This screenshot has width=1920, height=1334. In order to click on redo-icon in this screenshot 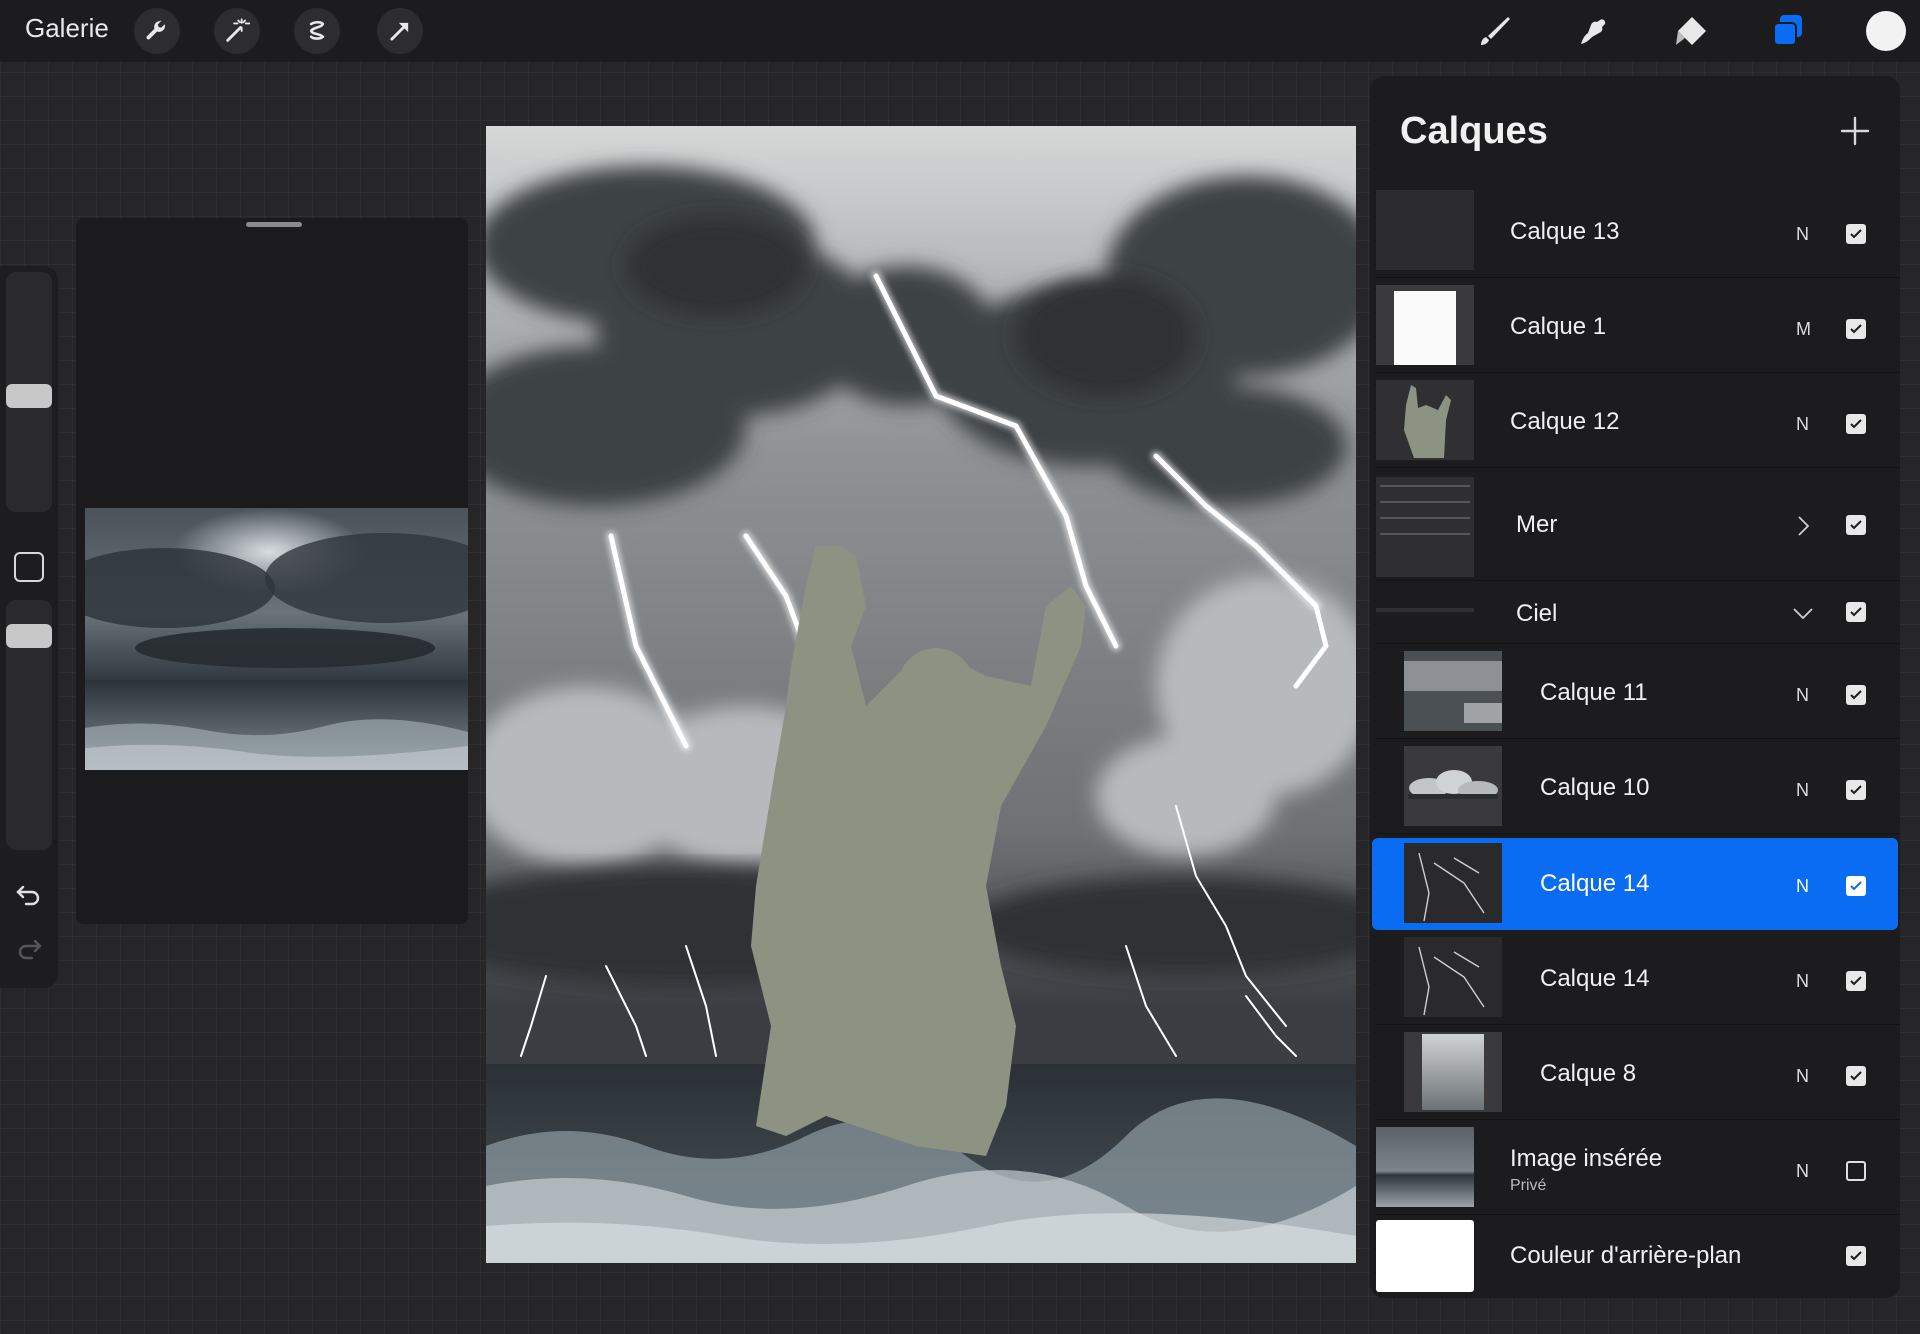, I will do `click(29, 948)`.